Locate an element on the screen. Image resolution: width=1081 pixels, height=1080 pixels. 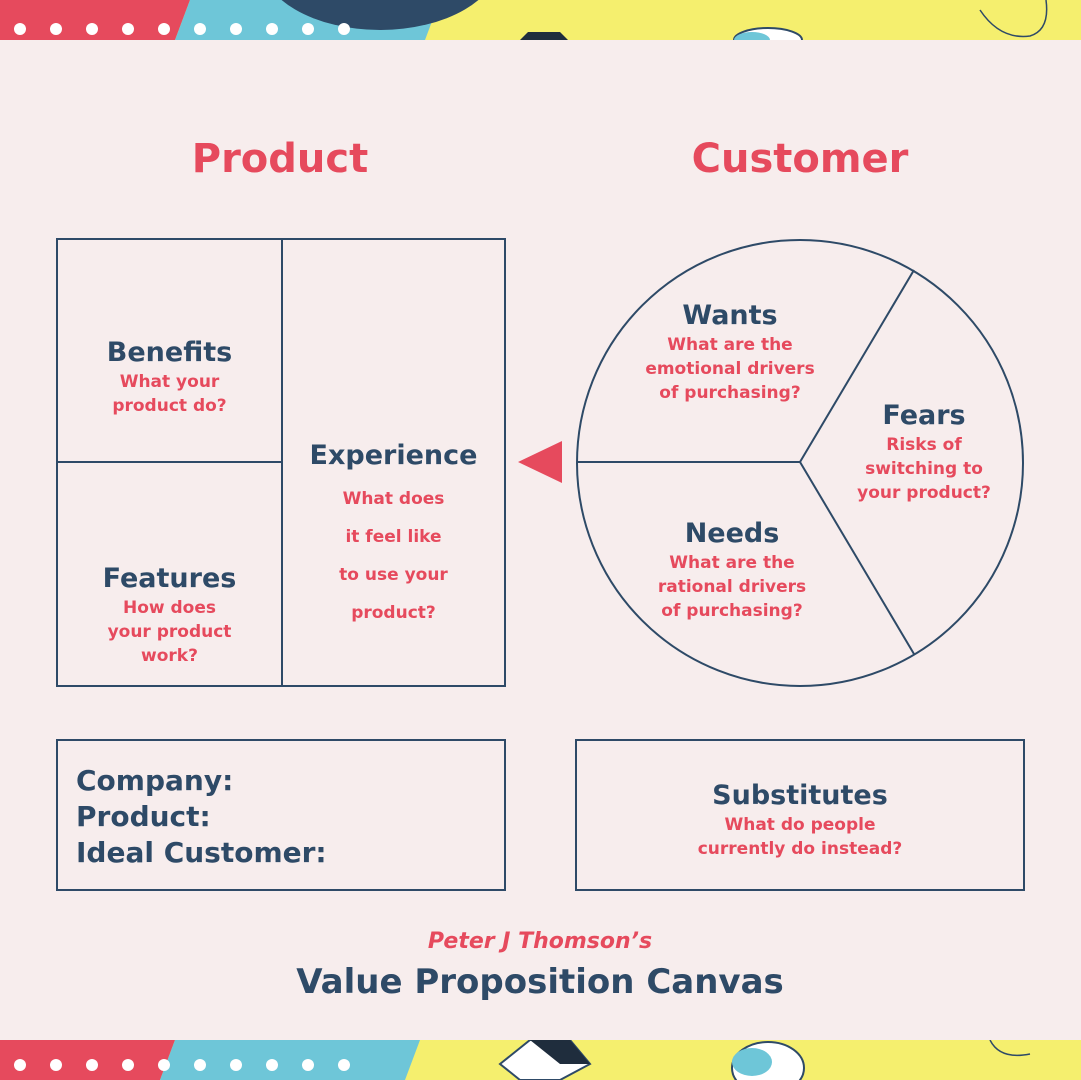
benefits-question-line: product do? is located at coordinates (169, 406).